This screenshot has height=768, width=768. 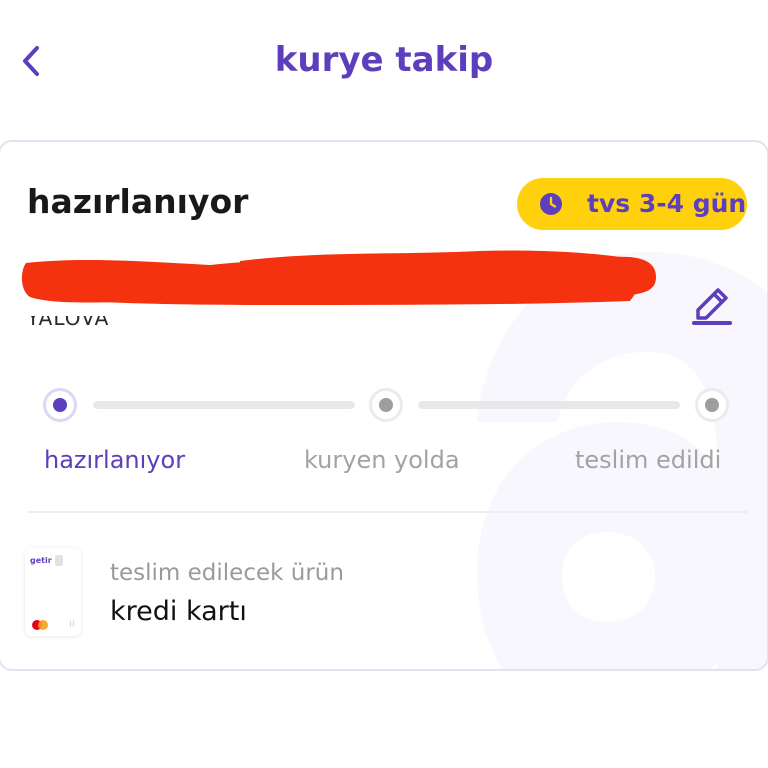 I want to click on product-thumbnail: getir )), so click(x=53, y=592).